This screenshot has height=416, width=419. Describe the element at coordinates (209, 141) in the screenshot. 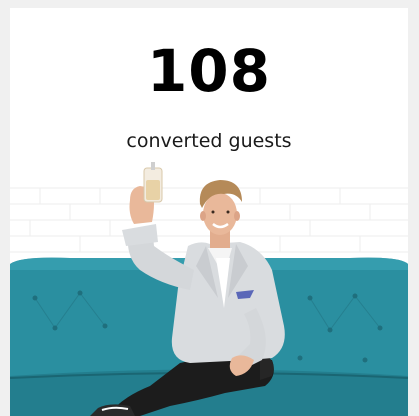

I see `stat-label: converted guests` at that location.